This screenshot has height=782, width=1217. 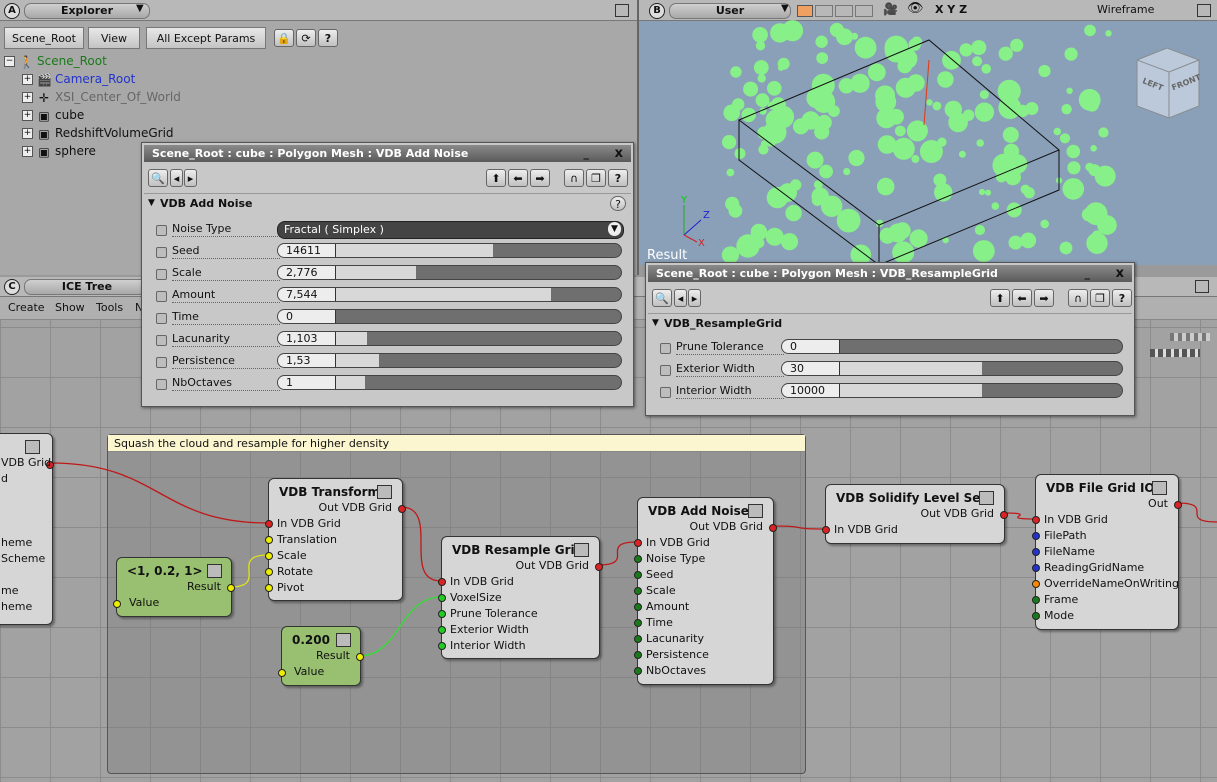 What do you see at coordinates (306, 38) in the screenshot?
I see `refresh-icon: ⟳` at bounding box center [306, 38].